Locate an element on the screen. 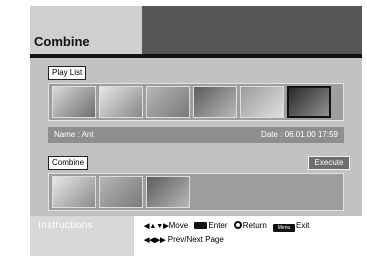  enter-label: Enter is located at coordinates (218, 225).